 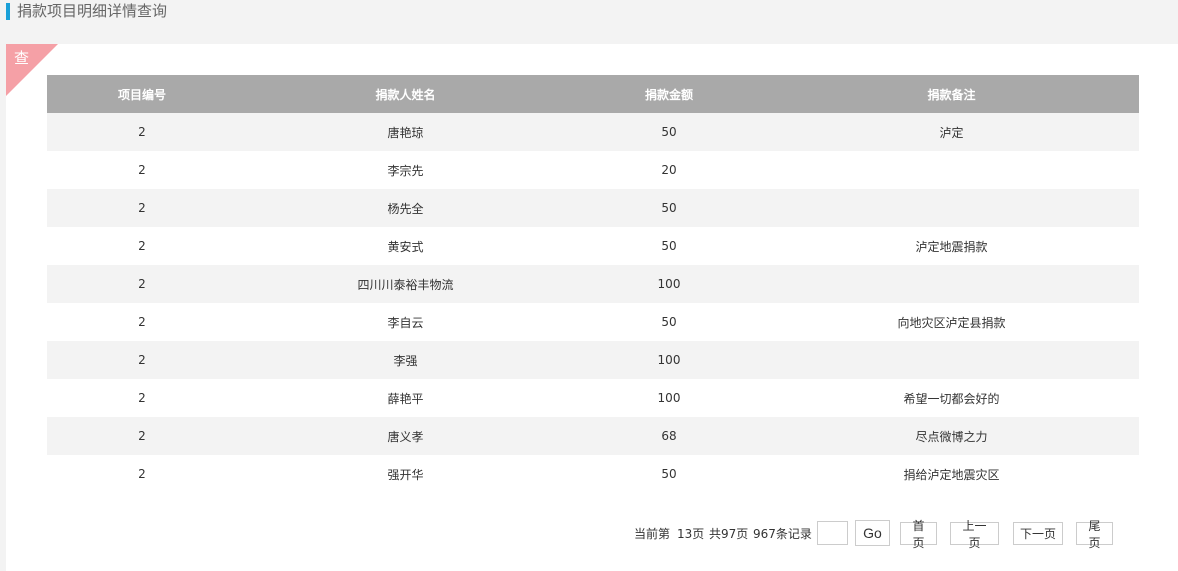 I want to click on cell-donor-name: 李宗先, so click(x=405, y=170).